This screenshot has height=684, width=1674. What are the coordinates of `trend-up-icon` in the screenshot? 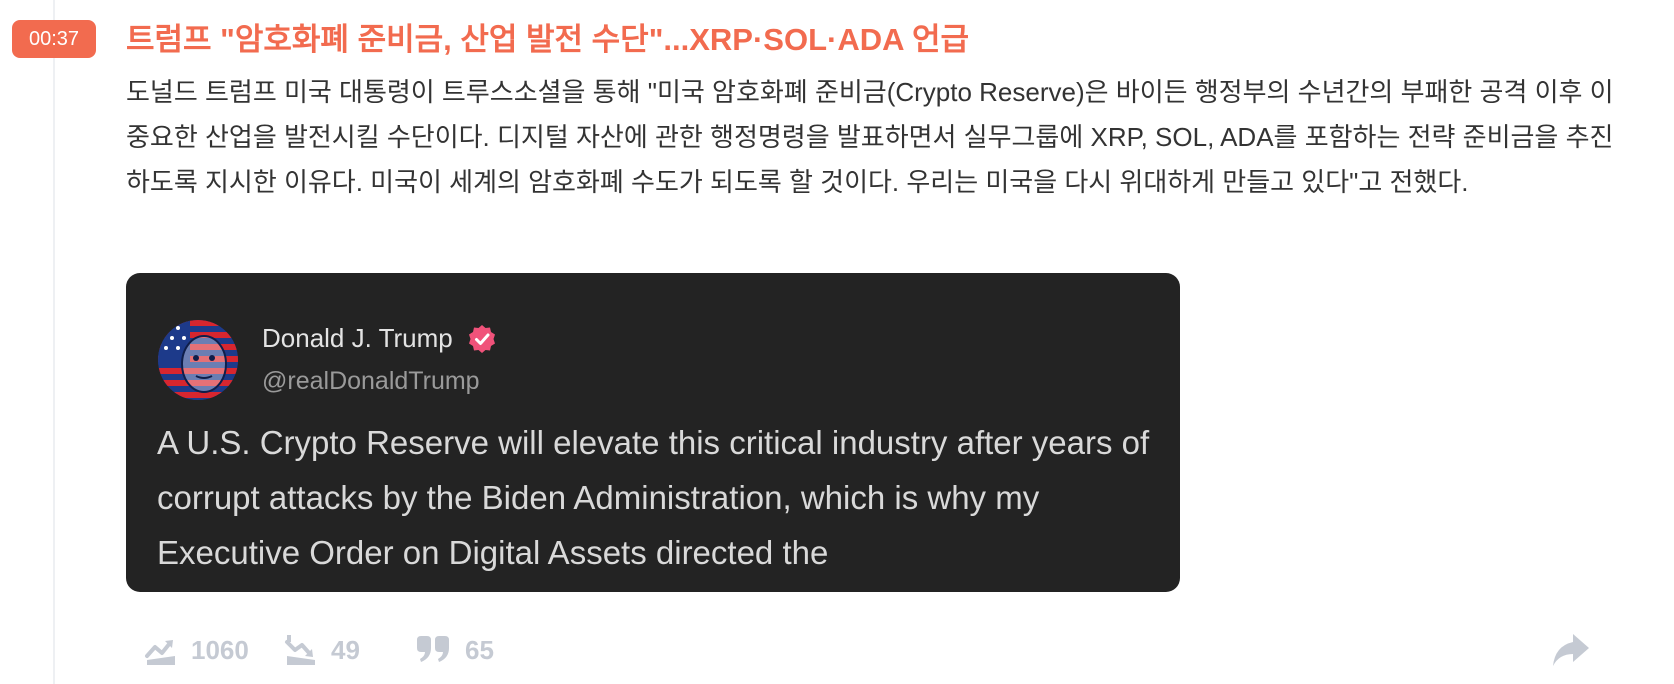 It's located at (161, 650).